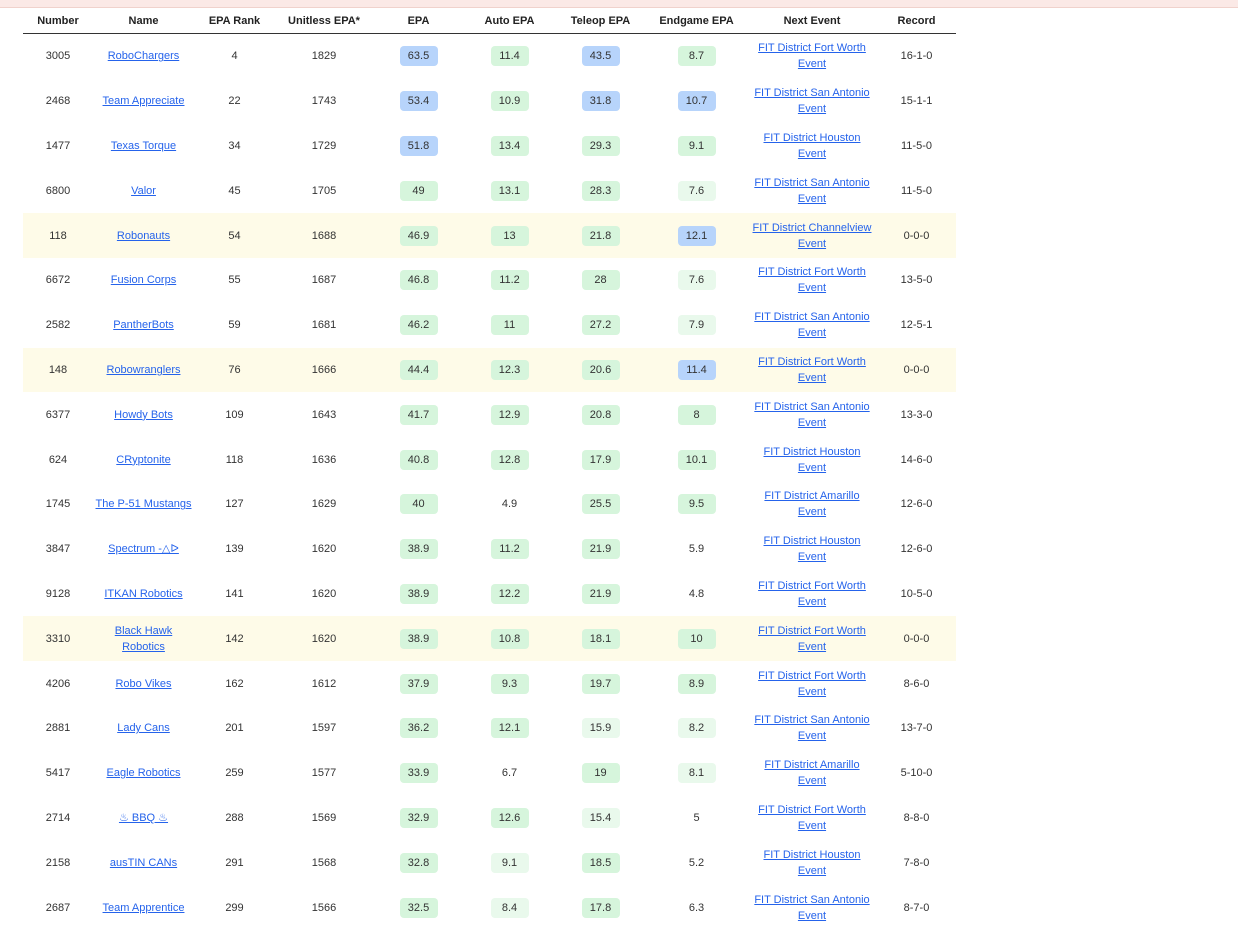  What do you see at coordinates (418, 146) in the screenshot?
I see `epa-cell: 51.8` at bounding box center [418, 146].